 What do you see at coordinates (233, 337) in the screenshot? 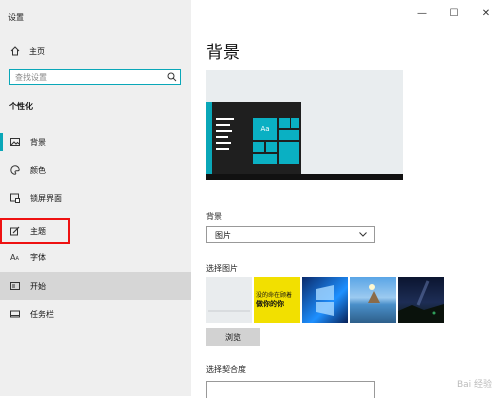
I see `browse-button: 浏览` at bounding box center [233, 337].